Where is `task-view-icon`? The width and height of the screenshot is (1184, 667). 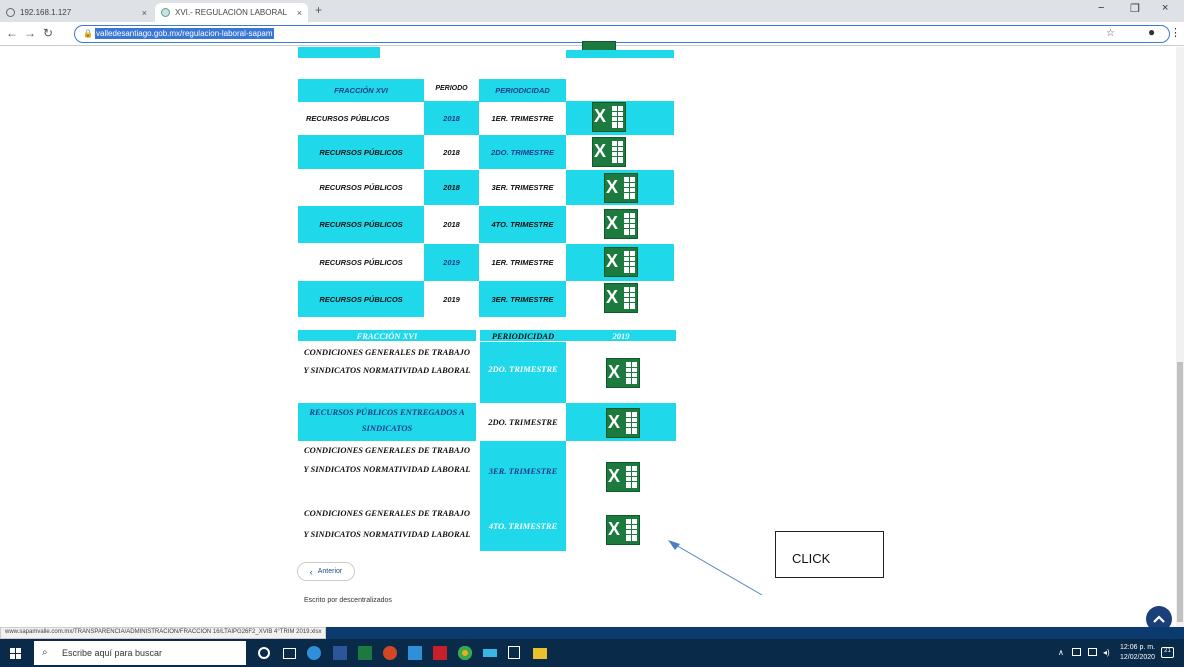 task-view-icon is located at coordinates (289, 653).